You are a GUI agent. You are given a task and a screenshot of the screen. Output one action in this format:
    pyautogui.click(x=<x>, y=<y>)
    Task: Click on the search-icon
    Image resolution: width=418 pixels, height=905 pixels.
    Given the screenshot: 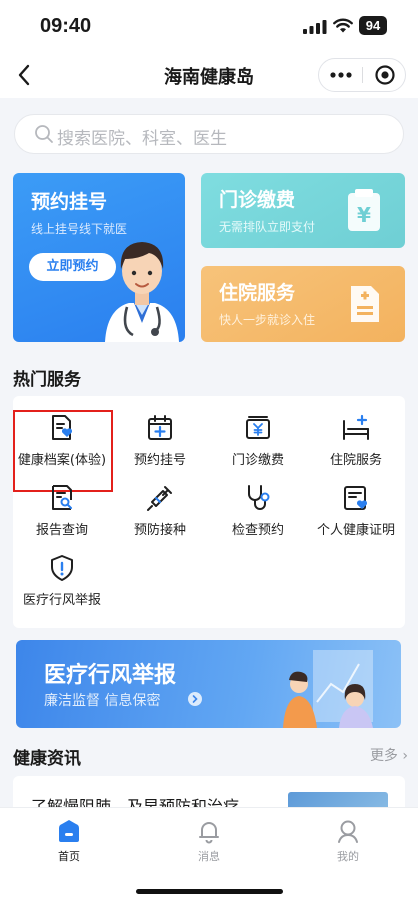 What is the action you would take?
    pyautogui.click(x=44, y=134)
    